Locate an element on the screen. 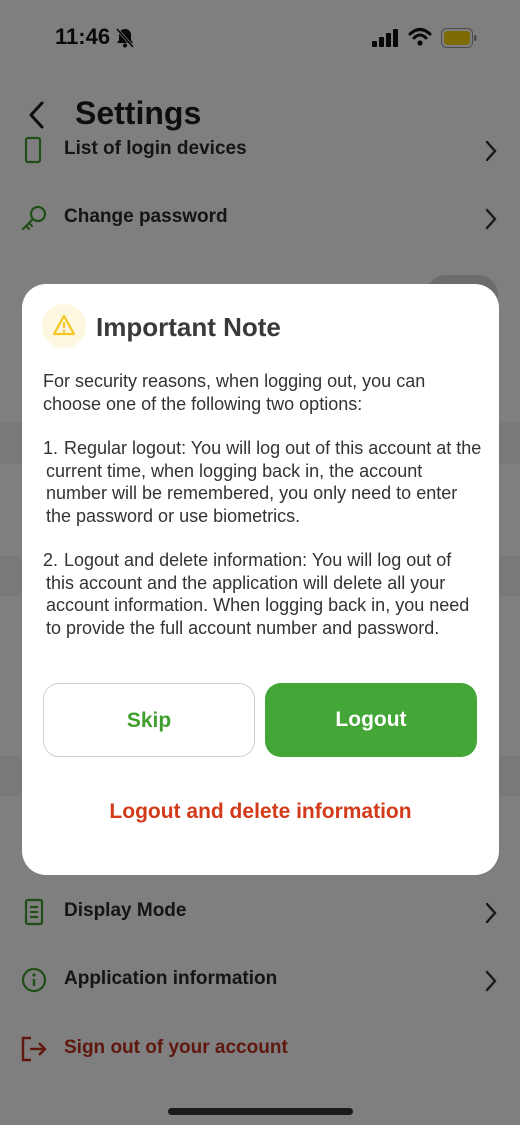  logout-delete-button: Logout and delete information is located at coordinates (260, 812).